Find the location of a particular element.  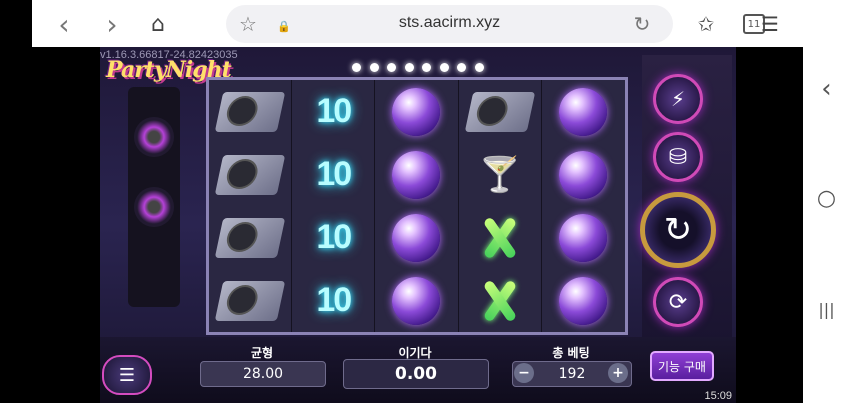

left-speaker is located at coordinates (154, 197).